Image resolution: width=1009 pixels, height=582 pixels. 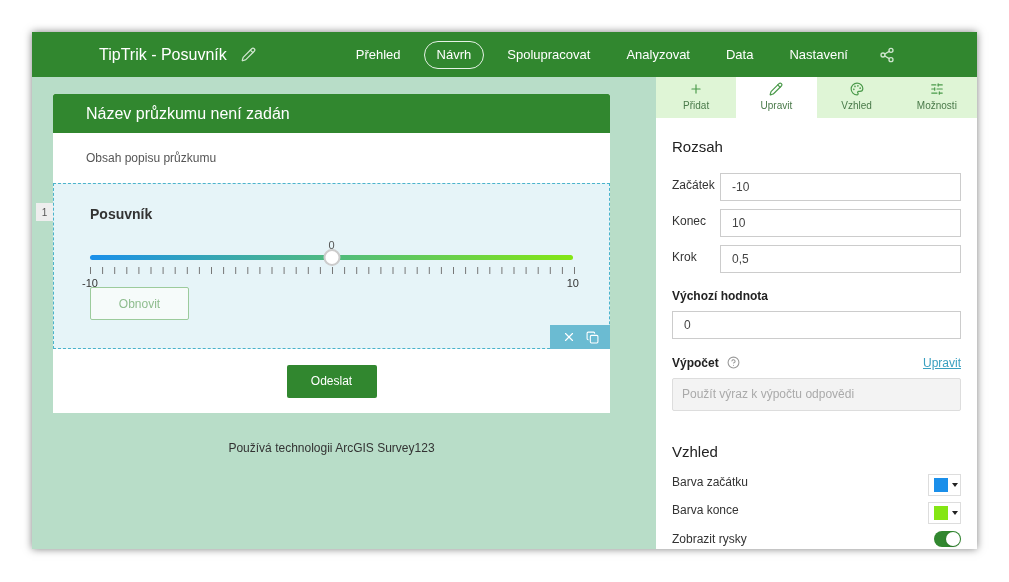 What do you see at coordinates (696, 97) in the screenshot?
I see `panel-tab: Přidat` at bounding box center [696, 97].